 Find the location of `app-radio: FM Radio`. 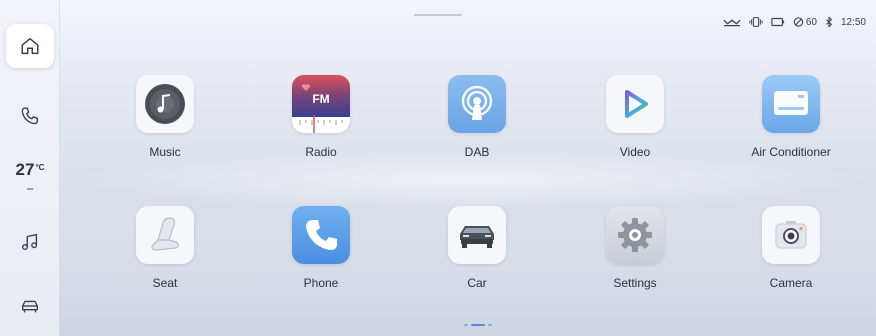

app-radio: FM Radio is located at coordinates (321, 125).